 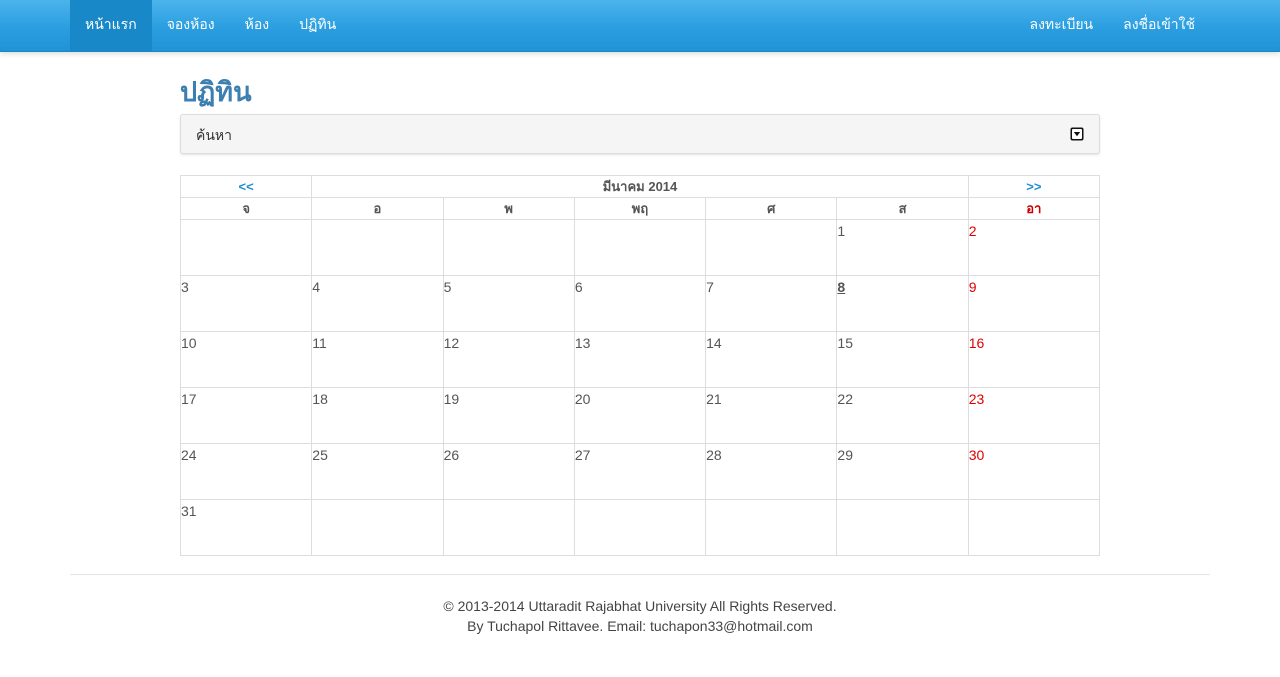 I want to click on nav-left-menu: หน้าแรก จองห้อง ห้อง ปฏิทิน, so click(x=210, y=25).